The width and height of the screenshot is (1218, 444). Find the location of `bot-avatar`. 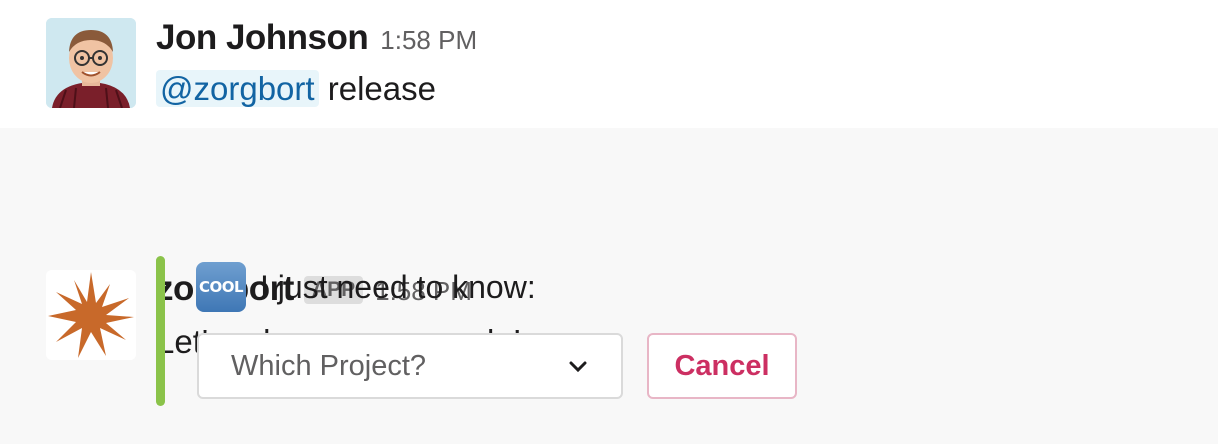

bot-avatar is located at coordinates (91, 315).